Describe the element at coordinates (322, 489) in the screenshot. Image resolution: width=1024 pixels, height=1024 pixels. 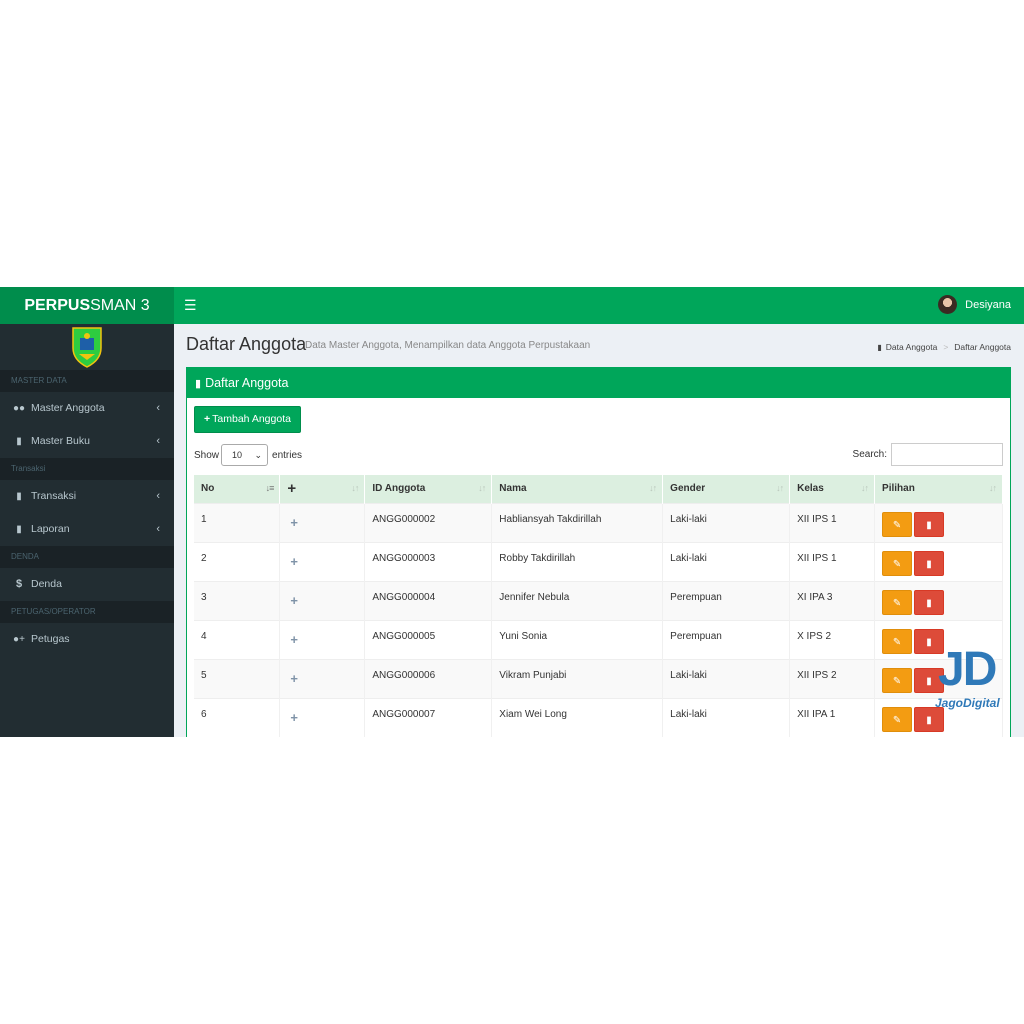
I see `column-header-expand: + ↓↑` at that location.